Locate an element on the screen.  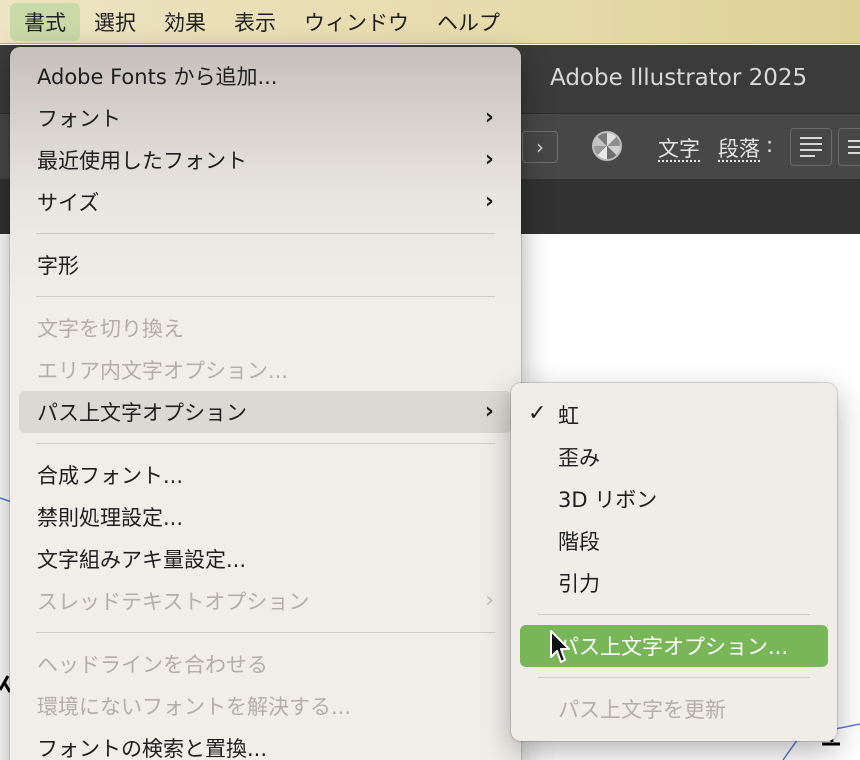
menu-item: サイズ › is located at coordinates (265, 202).